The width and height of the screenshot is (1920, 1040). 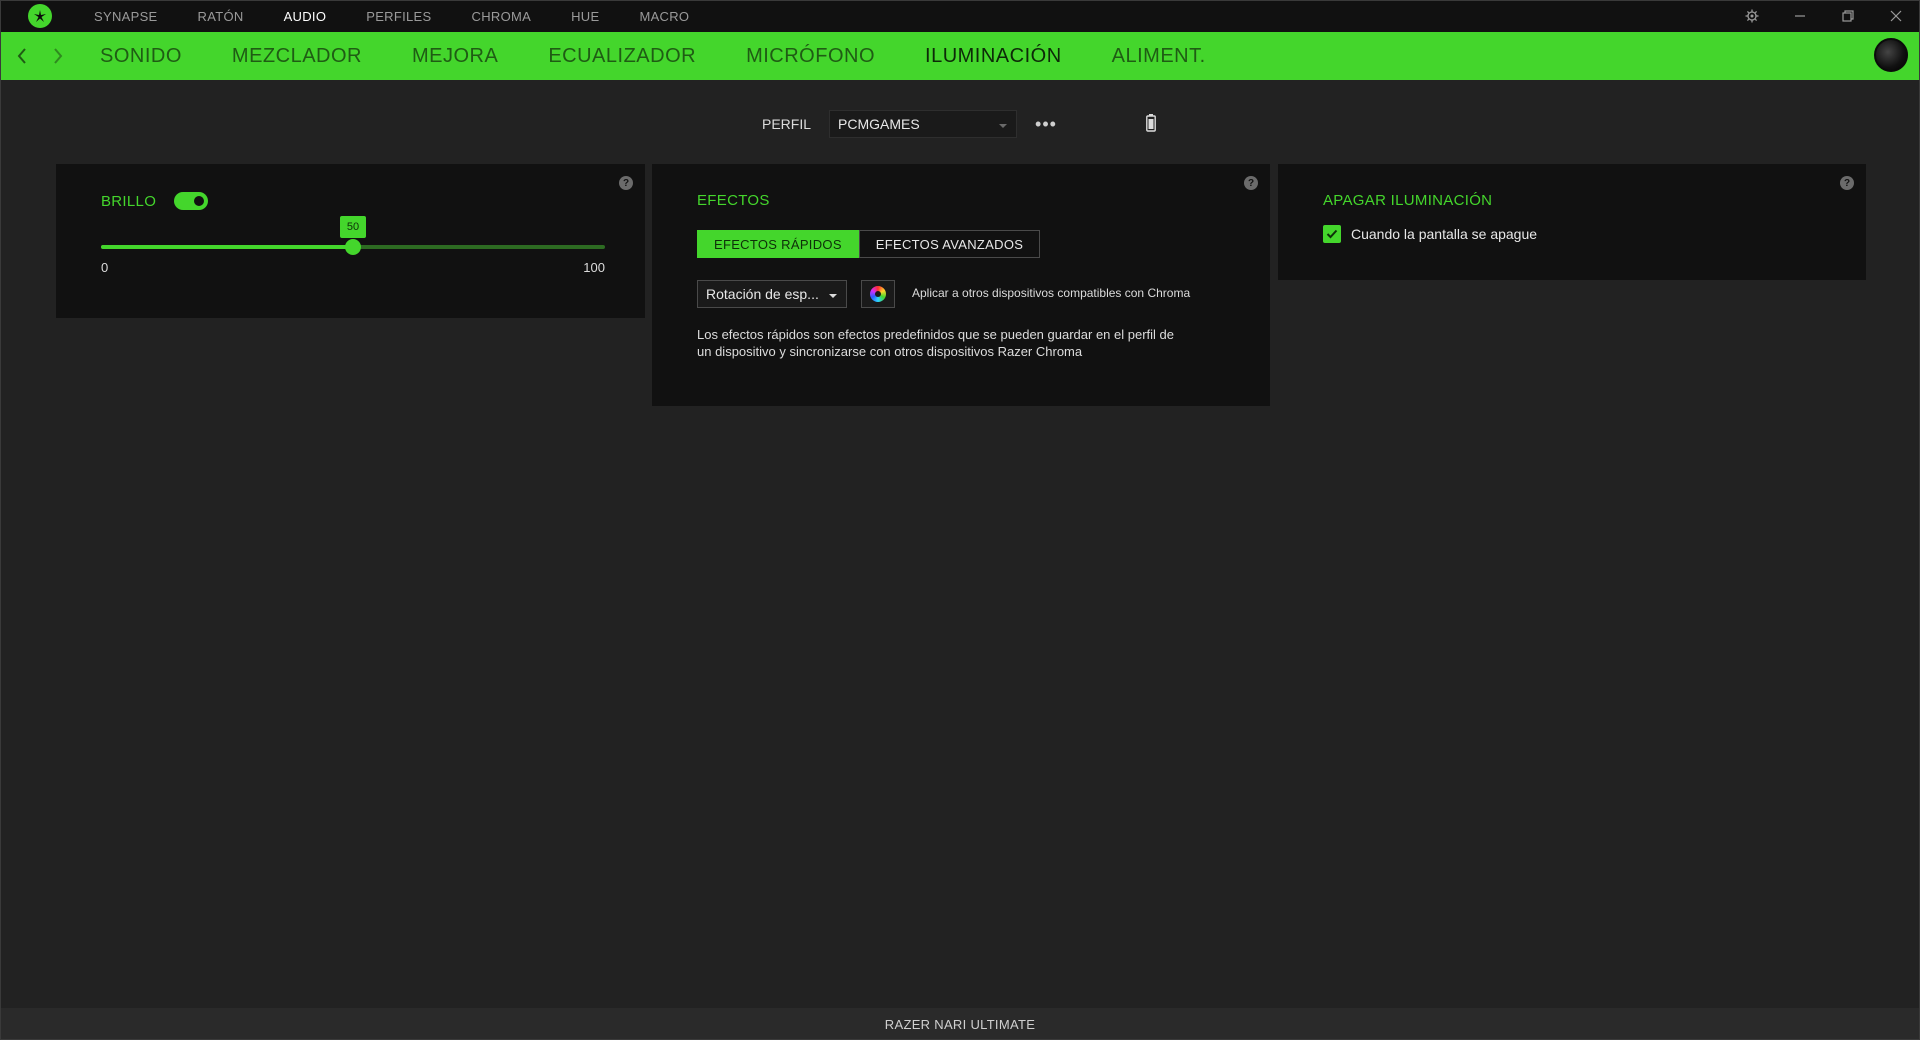 What do you see at coordinates (1752, 16) in the screenshot?
I see `settings-gear-icon` at bounding box center [1752, 16].